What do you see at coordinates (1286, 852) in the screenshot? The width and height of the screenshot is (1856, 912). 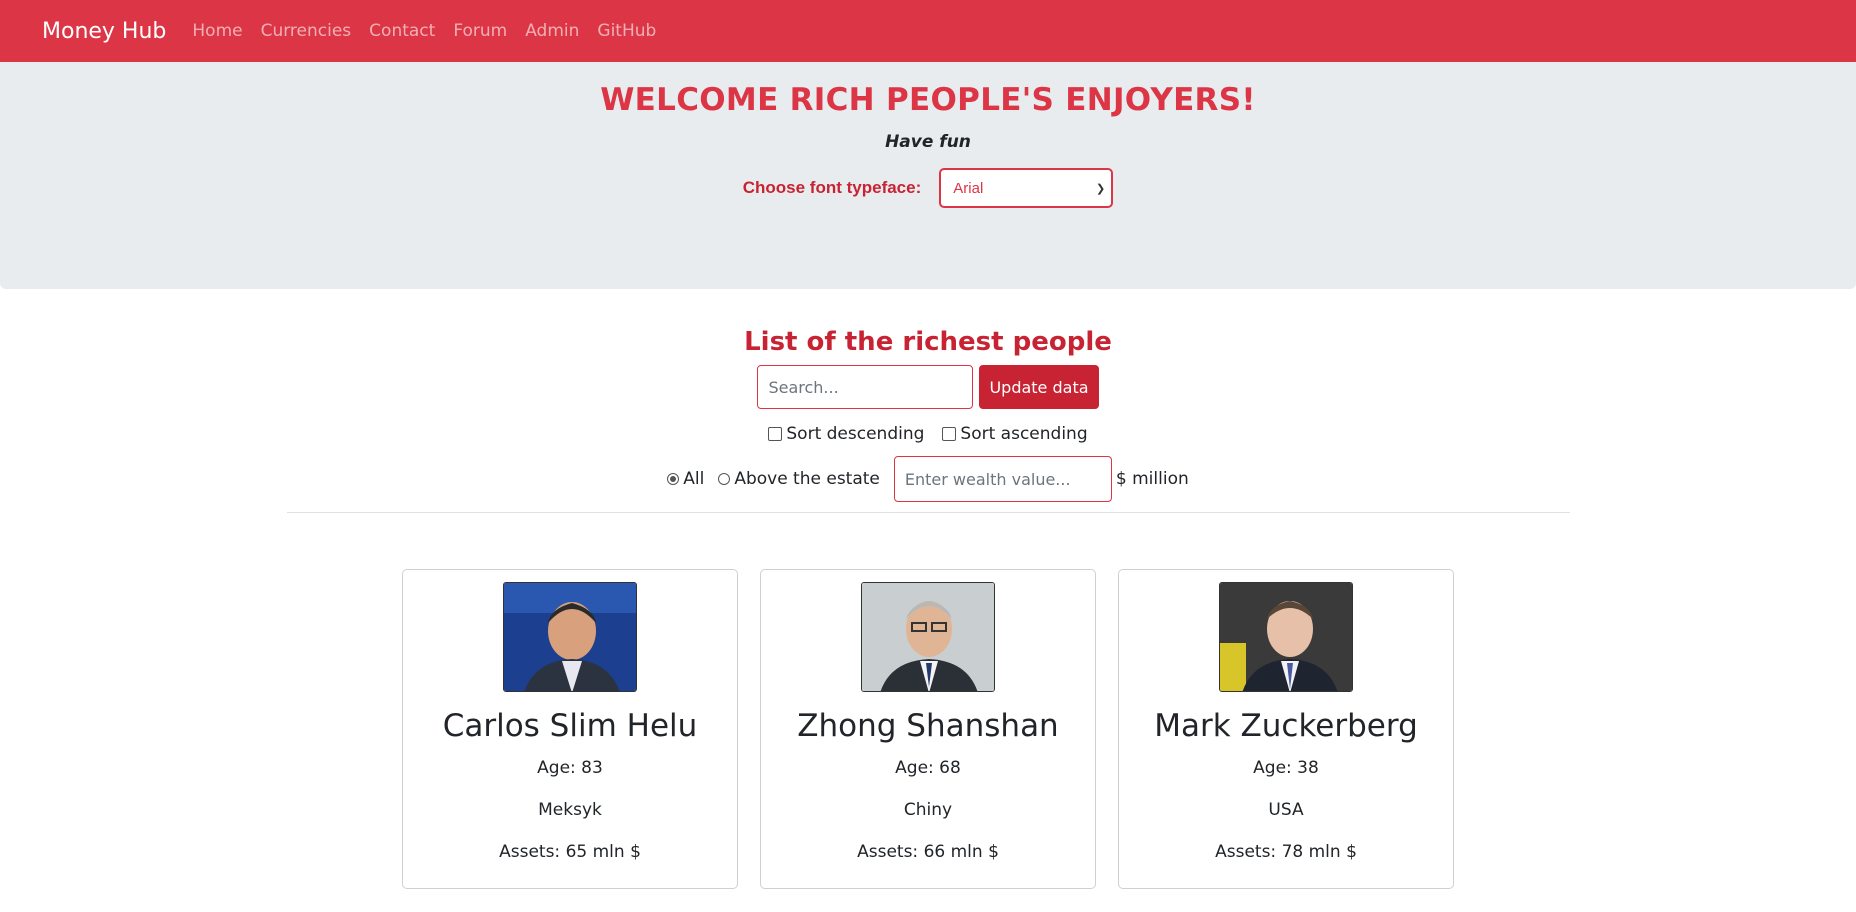 I see `person-assets: Assets: 78 mln $` at bounding box center [1286, 852].